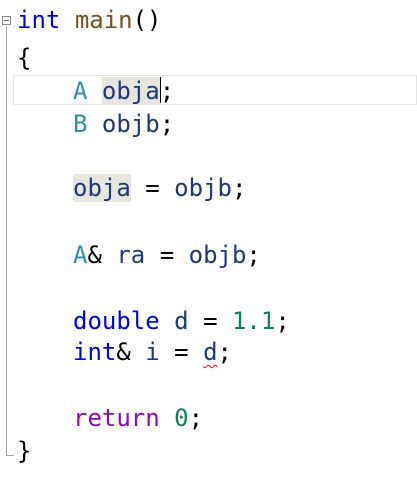 The image size is (417, 477). I want to click on close-brace: }, so click(24, 451).